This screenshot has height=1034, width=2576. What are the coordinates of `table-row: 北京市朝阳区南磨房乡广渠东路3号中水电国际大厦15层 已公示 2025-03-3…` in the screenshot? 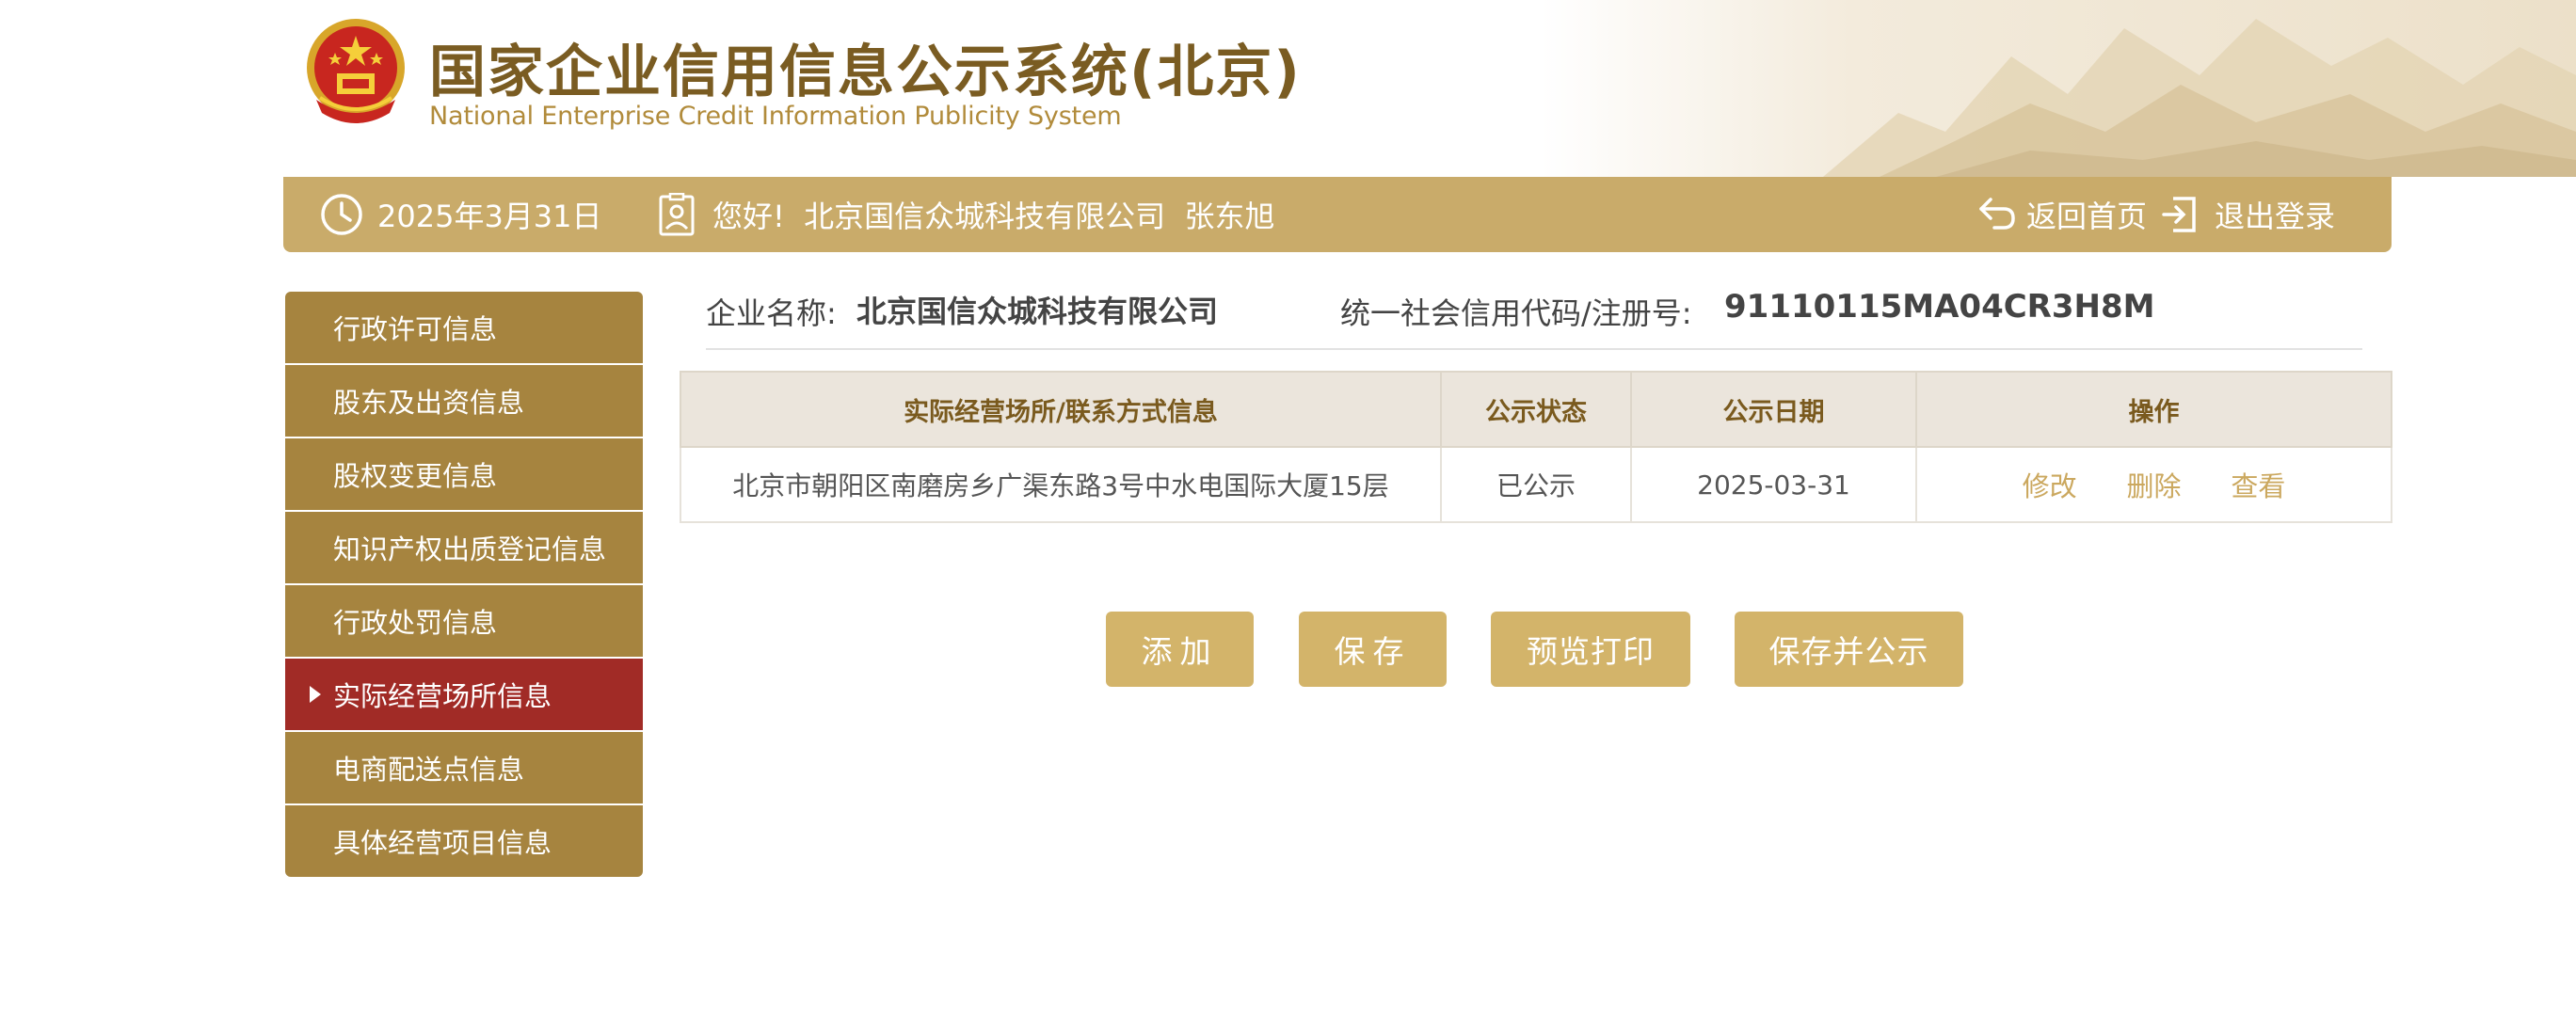 It's located at (1536, 484).